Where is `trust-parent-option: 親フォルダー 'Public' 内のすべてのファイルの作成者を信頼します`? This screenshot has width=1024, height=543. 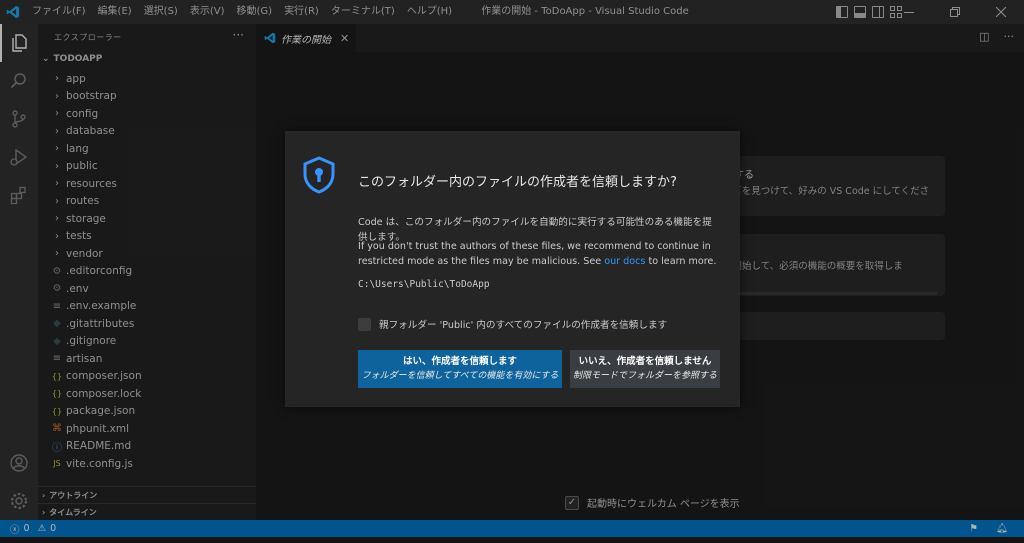
trust-parent-option: 親フォルダー 'Public' 内のすべてのファイルの作成者を信頼します is located at coordinates (512, 324).